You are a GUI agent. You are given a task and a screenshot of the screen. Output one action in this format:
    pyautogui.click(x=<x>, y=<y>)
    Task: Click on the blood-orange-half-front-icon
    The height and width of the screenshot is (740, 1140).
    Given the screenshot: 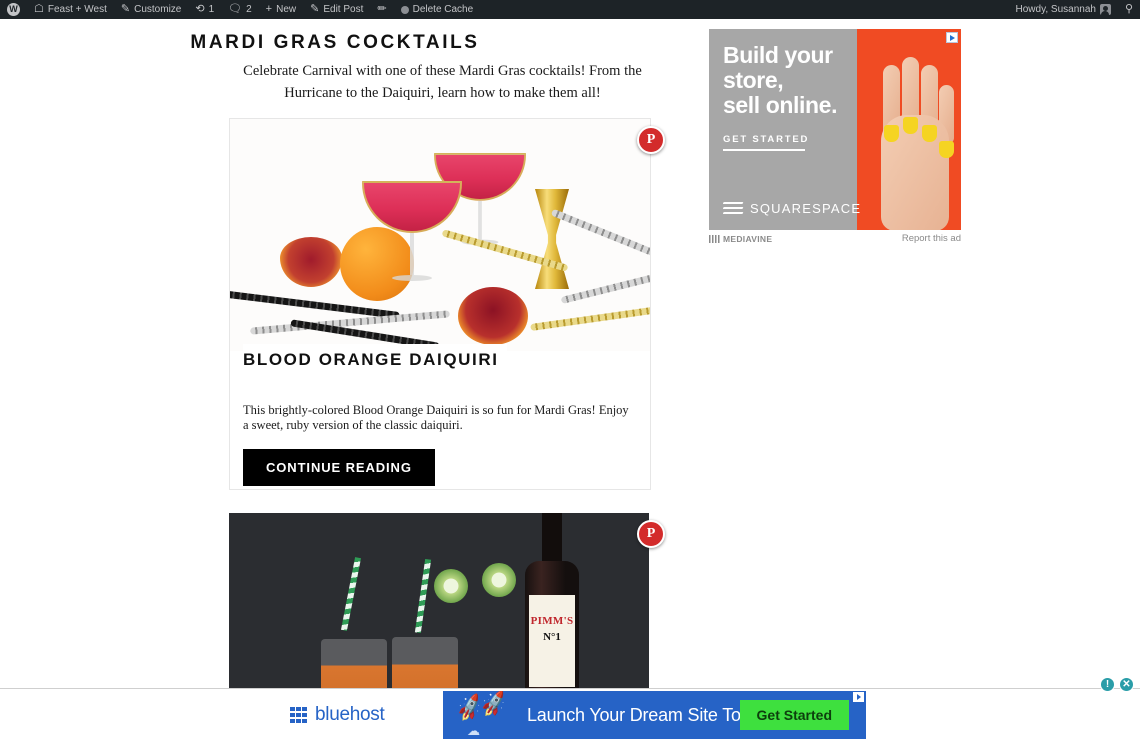 What is the action you would take?
    pyautogui.click(x=493, y=316)
    